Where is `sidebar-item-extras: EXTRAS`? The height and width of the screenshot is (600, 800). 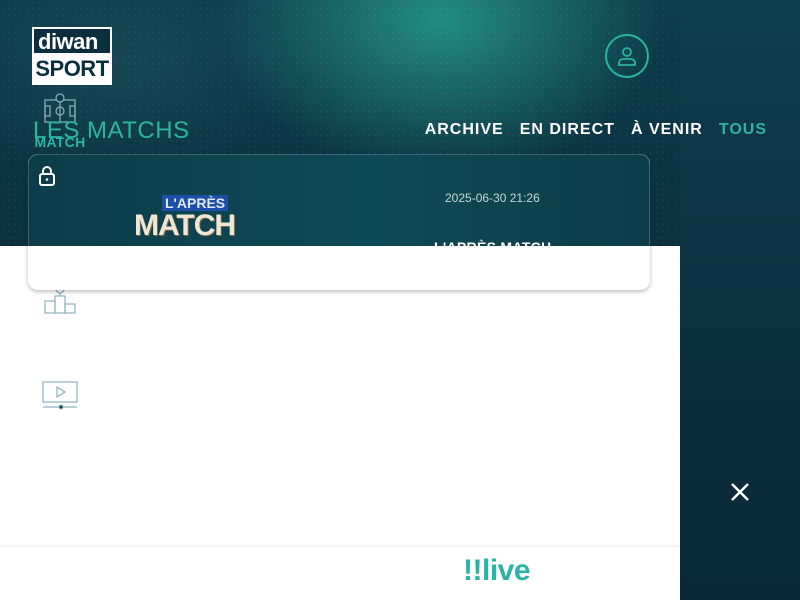 sidebar-item-extras: EXTRAS is located at coordinates (60, 408).